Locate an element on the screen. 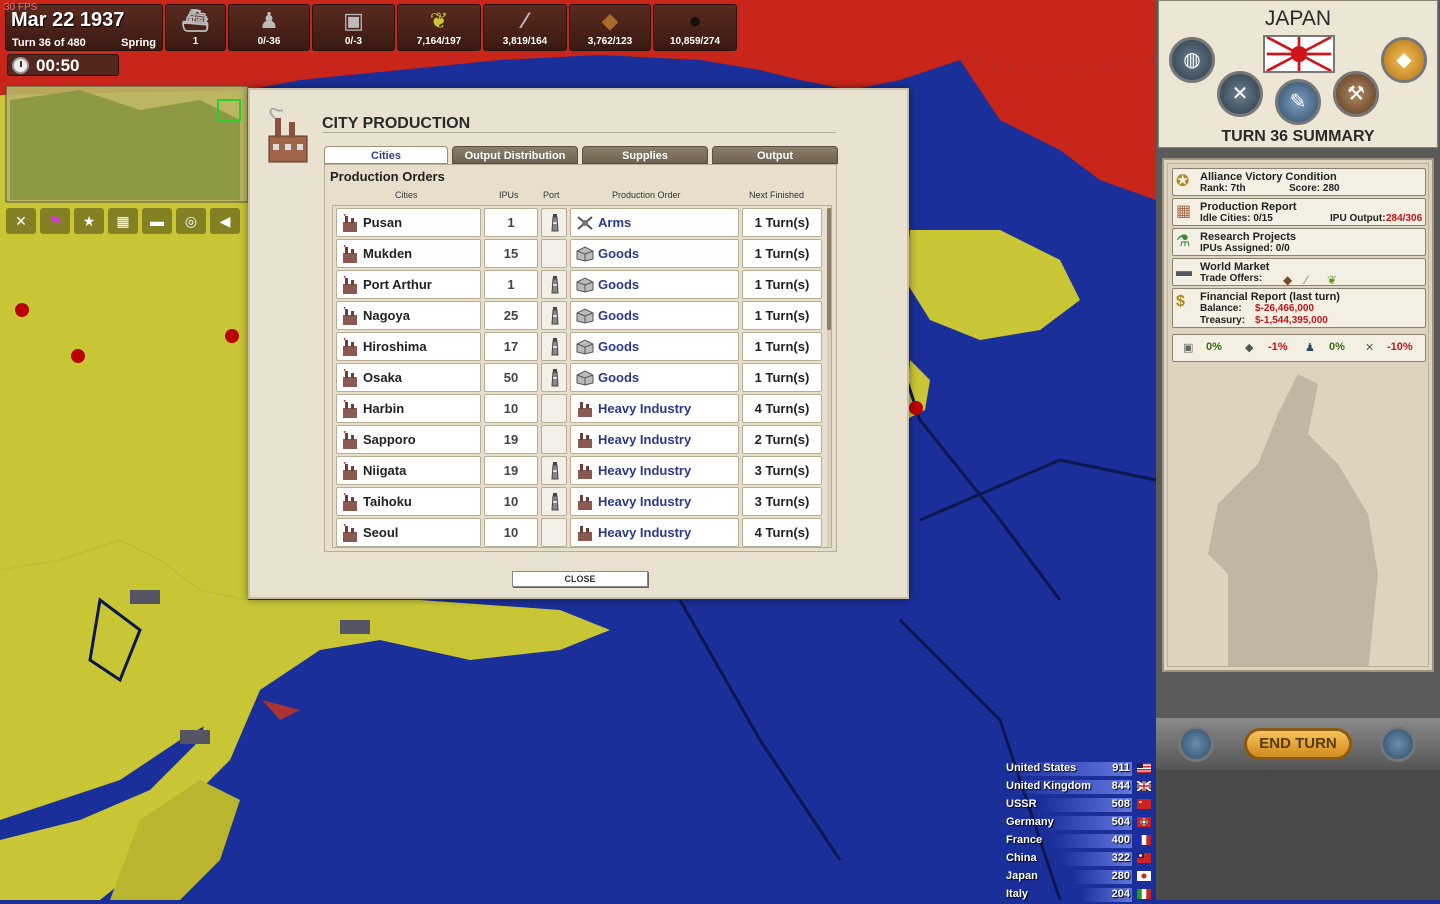 The height and width of the screenshot is (904, 1440). collapse-arrow-icon: ◀ is located at coordinates (225, 221).